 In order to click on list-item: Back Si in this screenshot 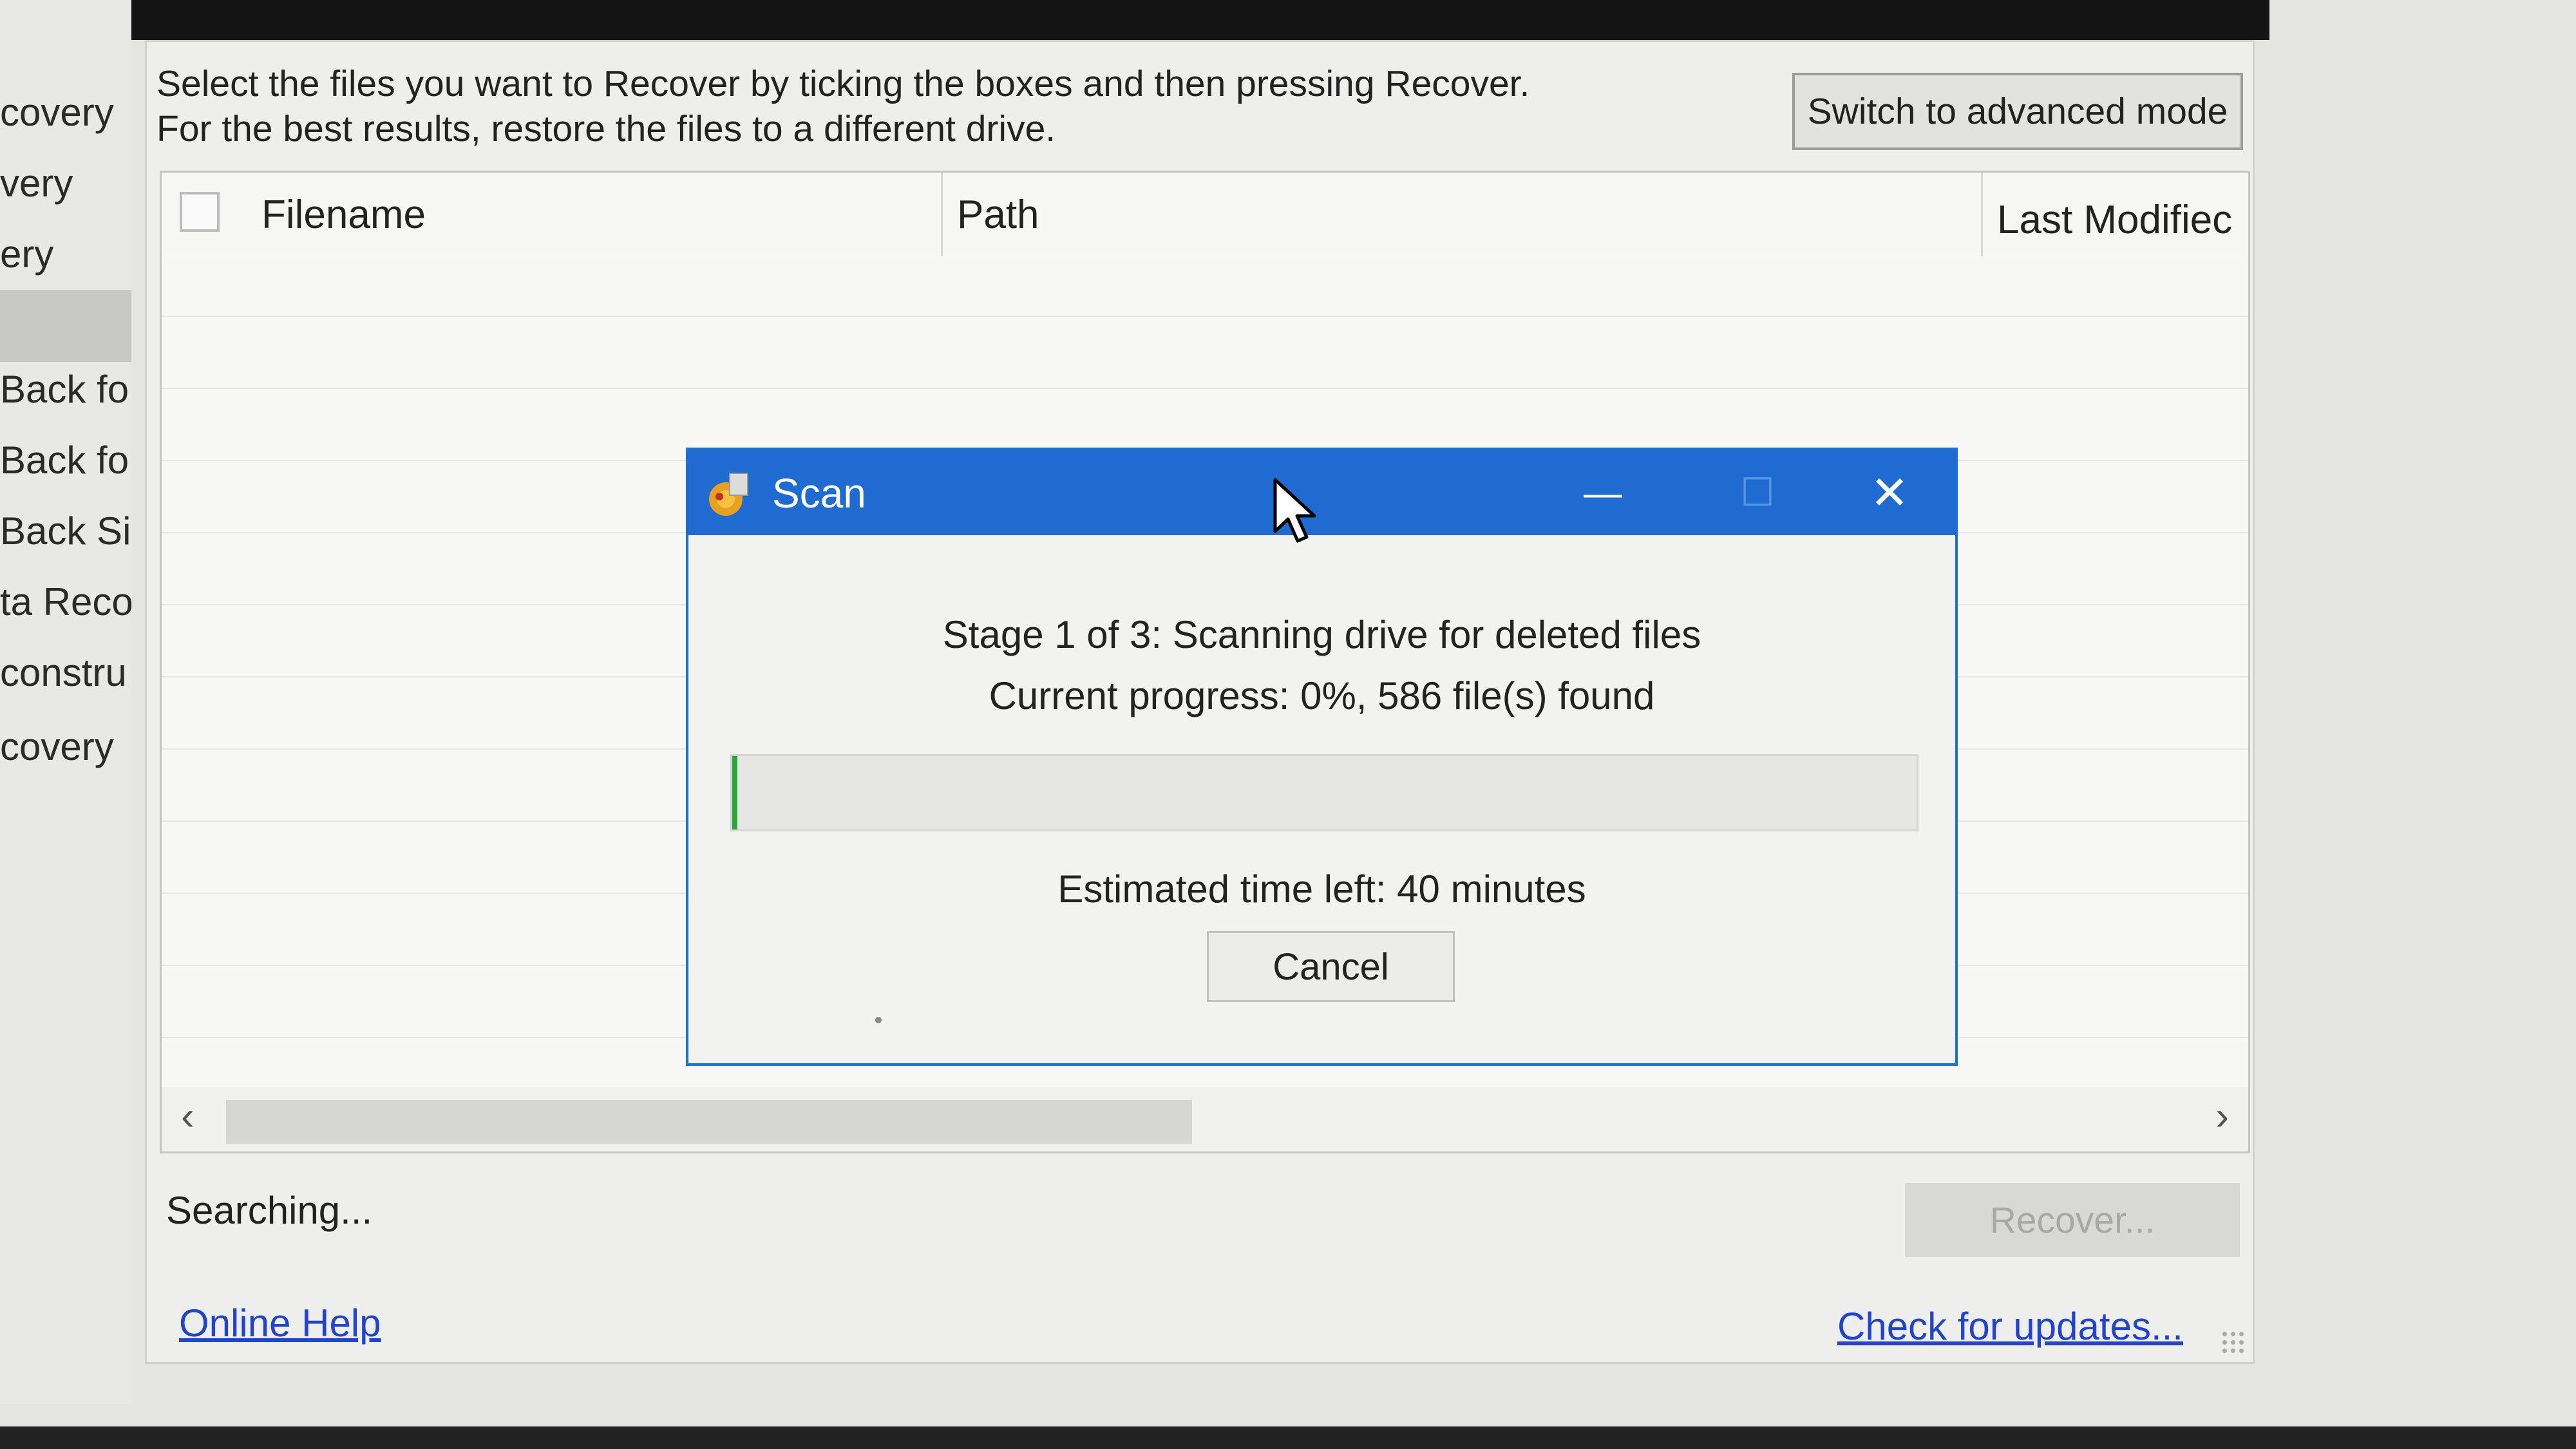, I will do `click(65, 531)`.